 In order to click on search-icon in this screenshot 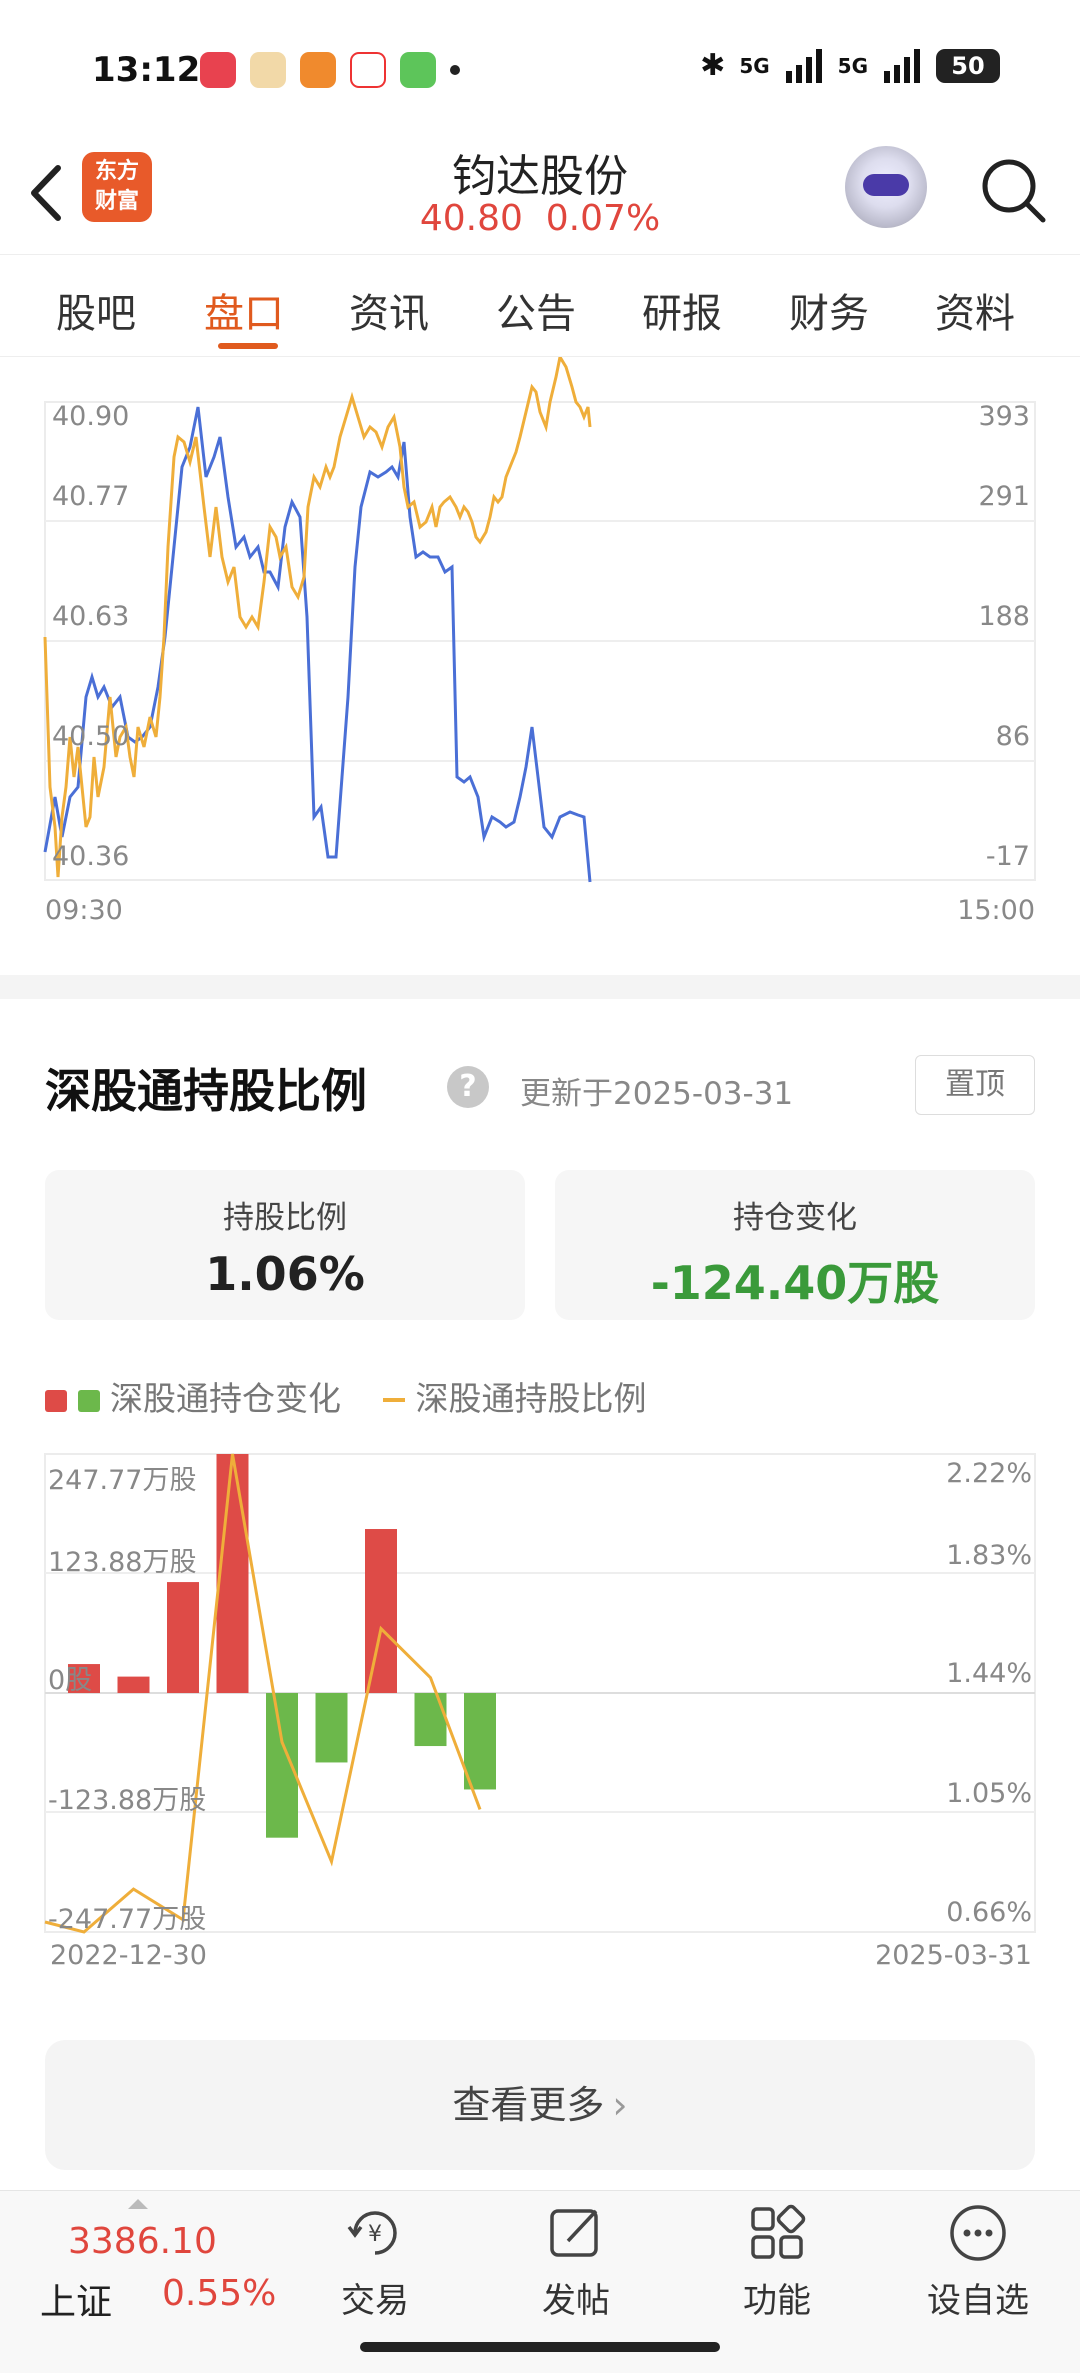, I will do `click(1013, 190)`.